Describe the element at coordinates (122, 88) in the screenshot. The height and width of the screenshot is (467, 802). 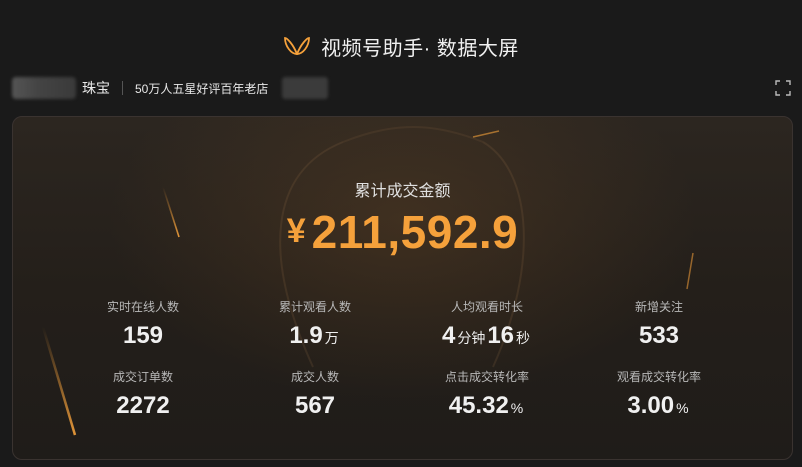
I see `divider` at that location.